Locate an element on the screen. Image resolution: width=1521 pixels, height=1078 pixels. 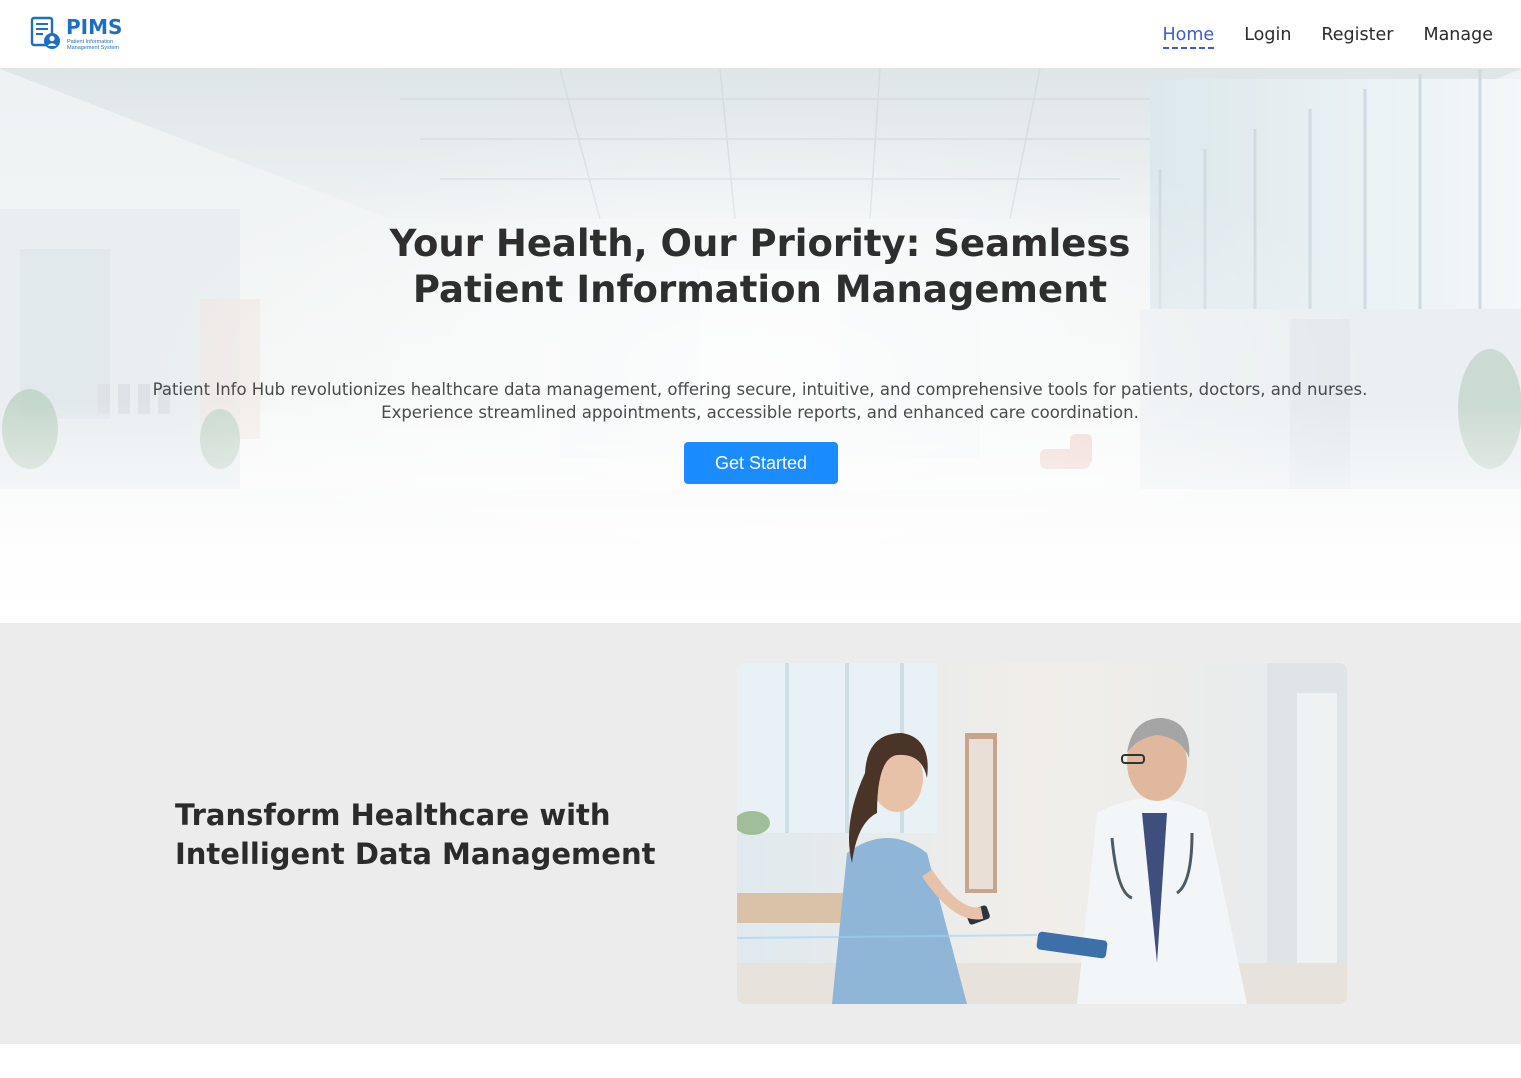
nav-manage: Manage is located at coordinates (1458, 36).